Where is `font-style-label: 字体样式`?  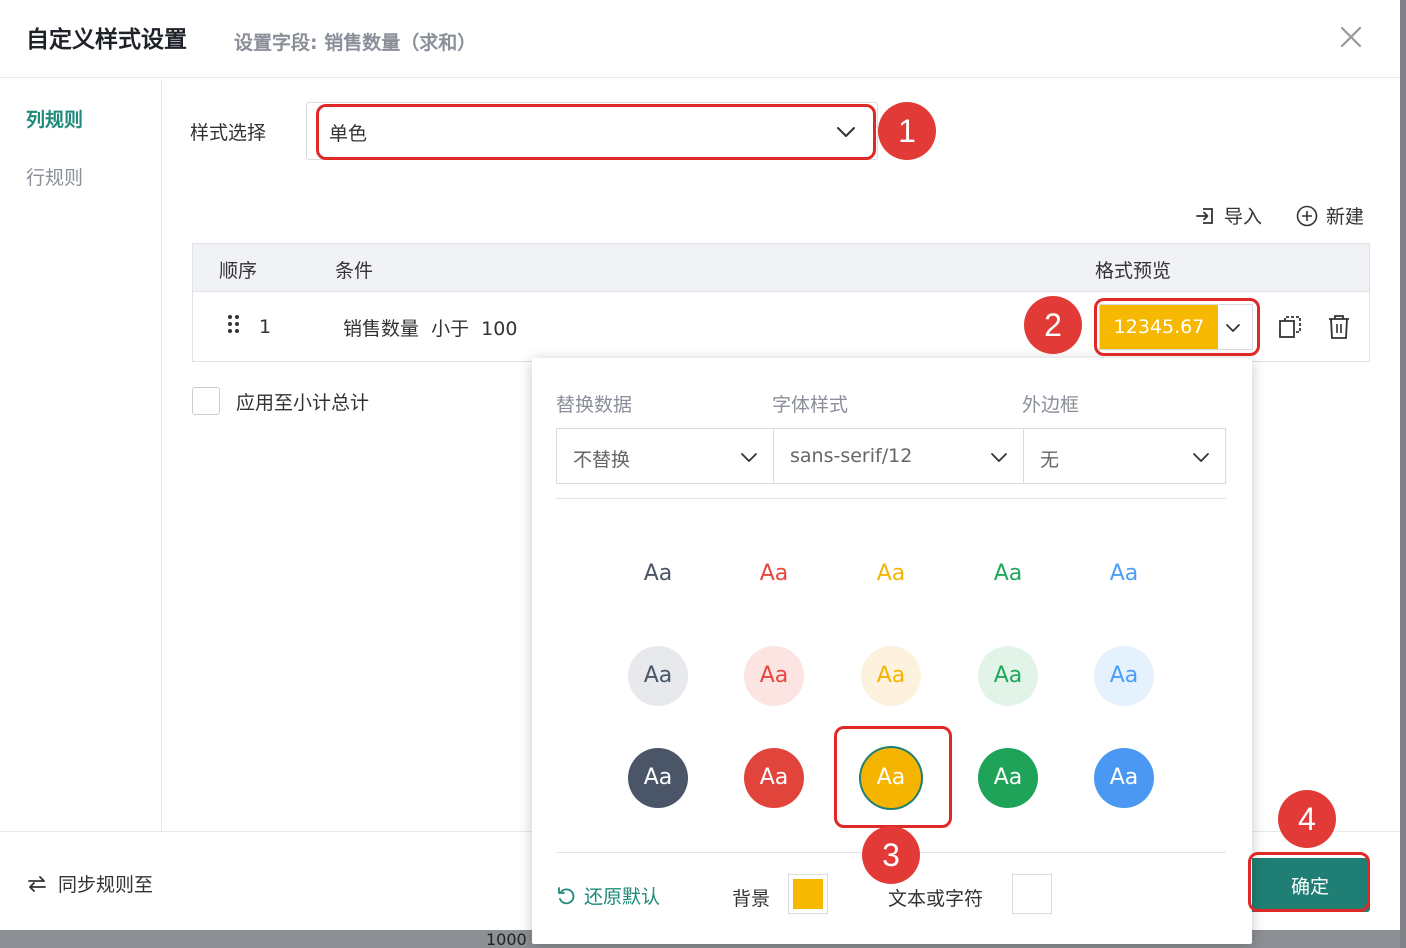
font-style-label: 字体样式 is located at coordinates (810, 405).